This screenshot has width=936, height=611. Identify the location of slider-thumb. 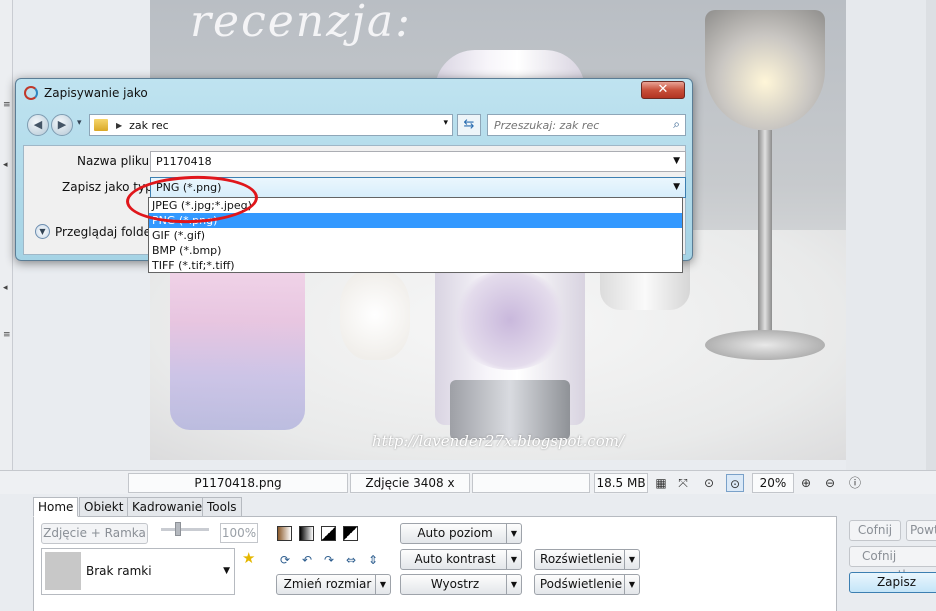
(178, 529).